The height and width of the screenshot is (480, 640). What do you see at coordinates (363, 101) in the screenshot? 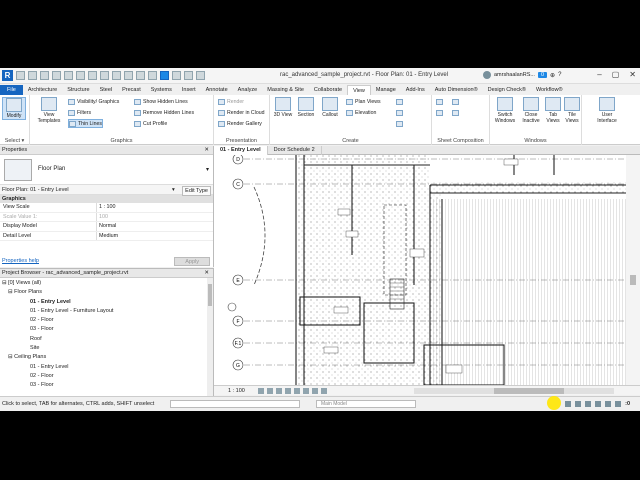
I see `plan-views-button: Plan Views` at bounding box center [363, 101].